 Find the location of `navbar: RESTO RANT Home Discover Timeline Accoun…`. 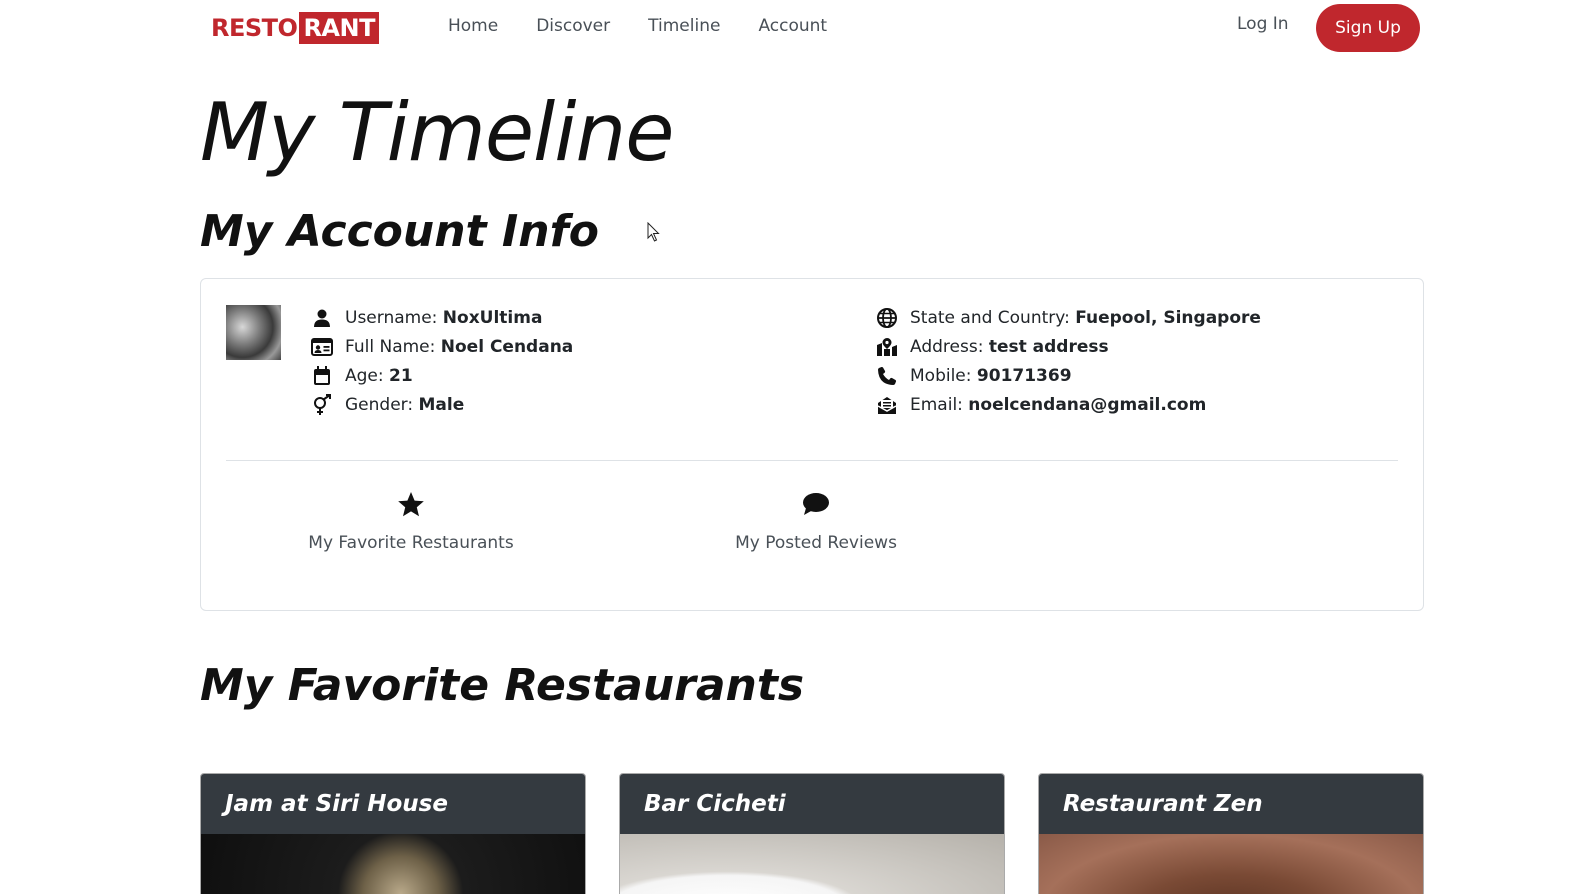

navbar: RESTO RANT Home Discover Timeline Accoun… is located at coordinates (797, 28).